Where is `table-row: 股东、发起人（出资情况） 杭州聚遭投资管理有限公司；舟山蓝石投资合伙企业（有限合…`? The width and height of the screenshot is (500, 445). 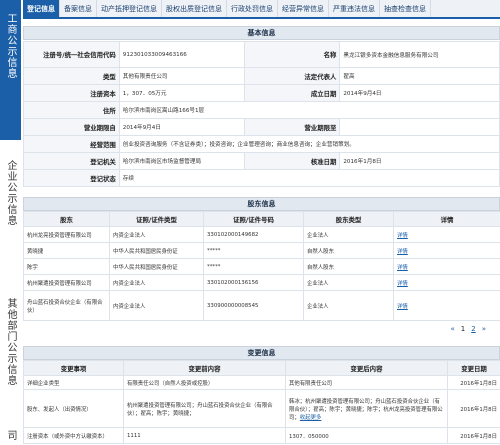 table-row: 股东、发起人（出资情况） 杭州聚遭投资管理有限公司；舟山蓝石投资合伙企业（有限合… is located at coordinates (261, 408).